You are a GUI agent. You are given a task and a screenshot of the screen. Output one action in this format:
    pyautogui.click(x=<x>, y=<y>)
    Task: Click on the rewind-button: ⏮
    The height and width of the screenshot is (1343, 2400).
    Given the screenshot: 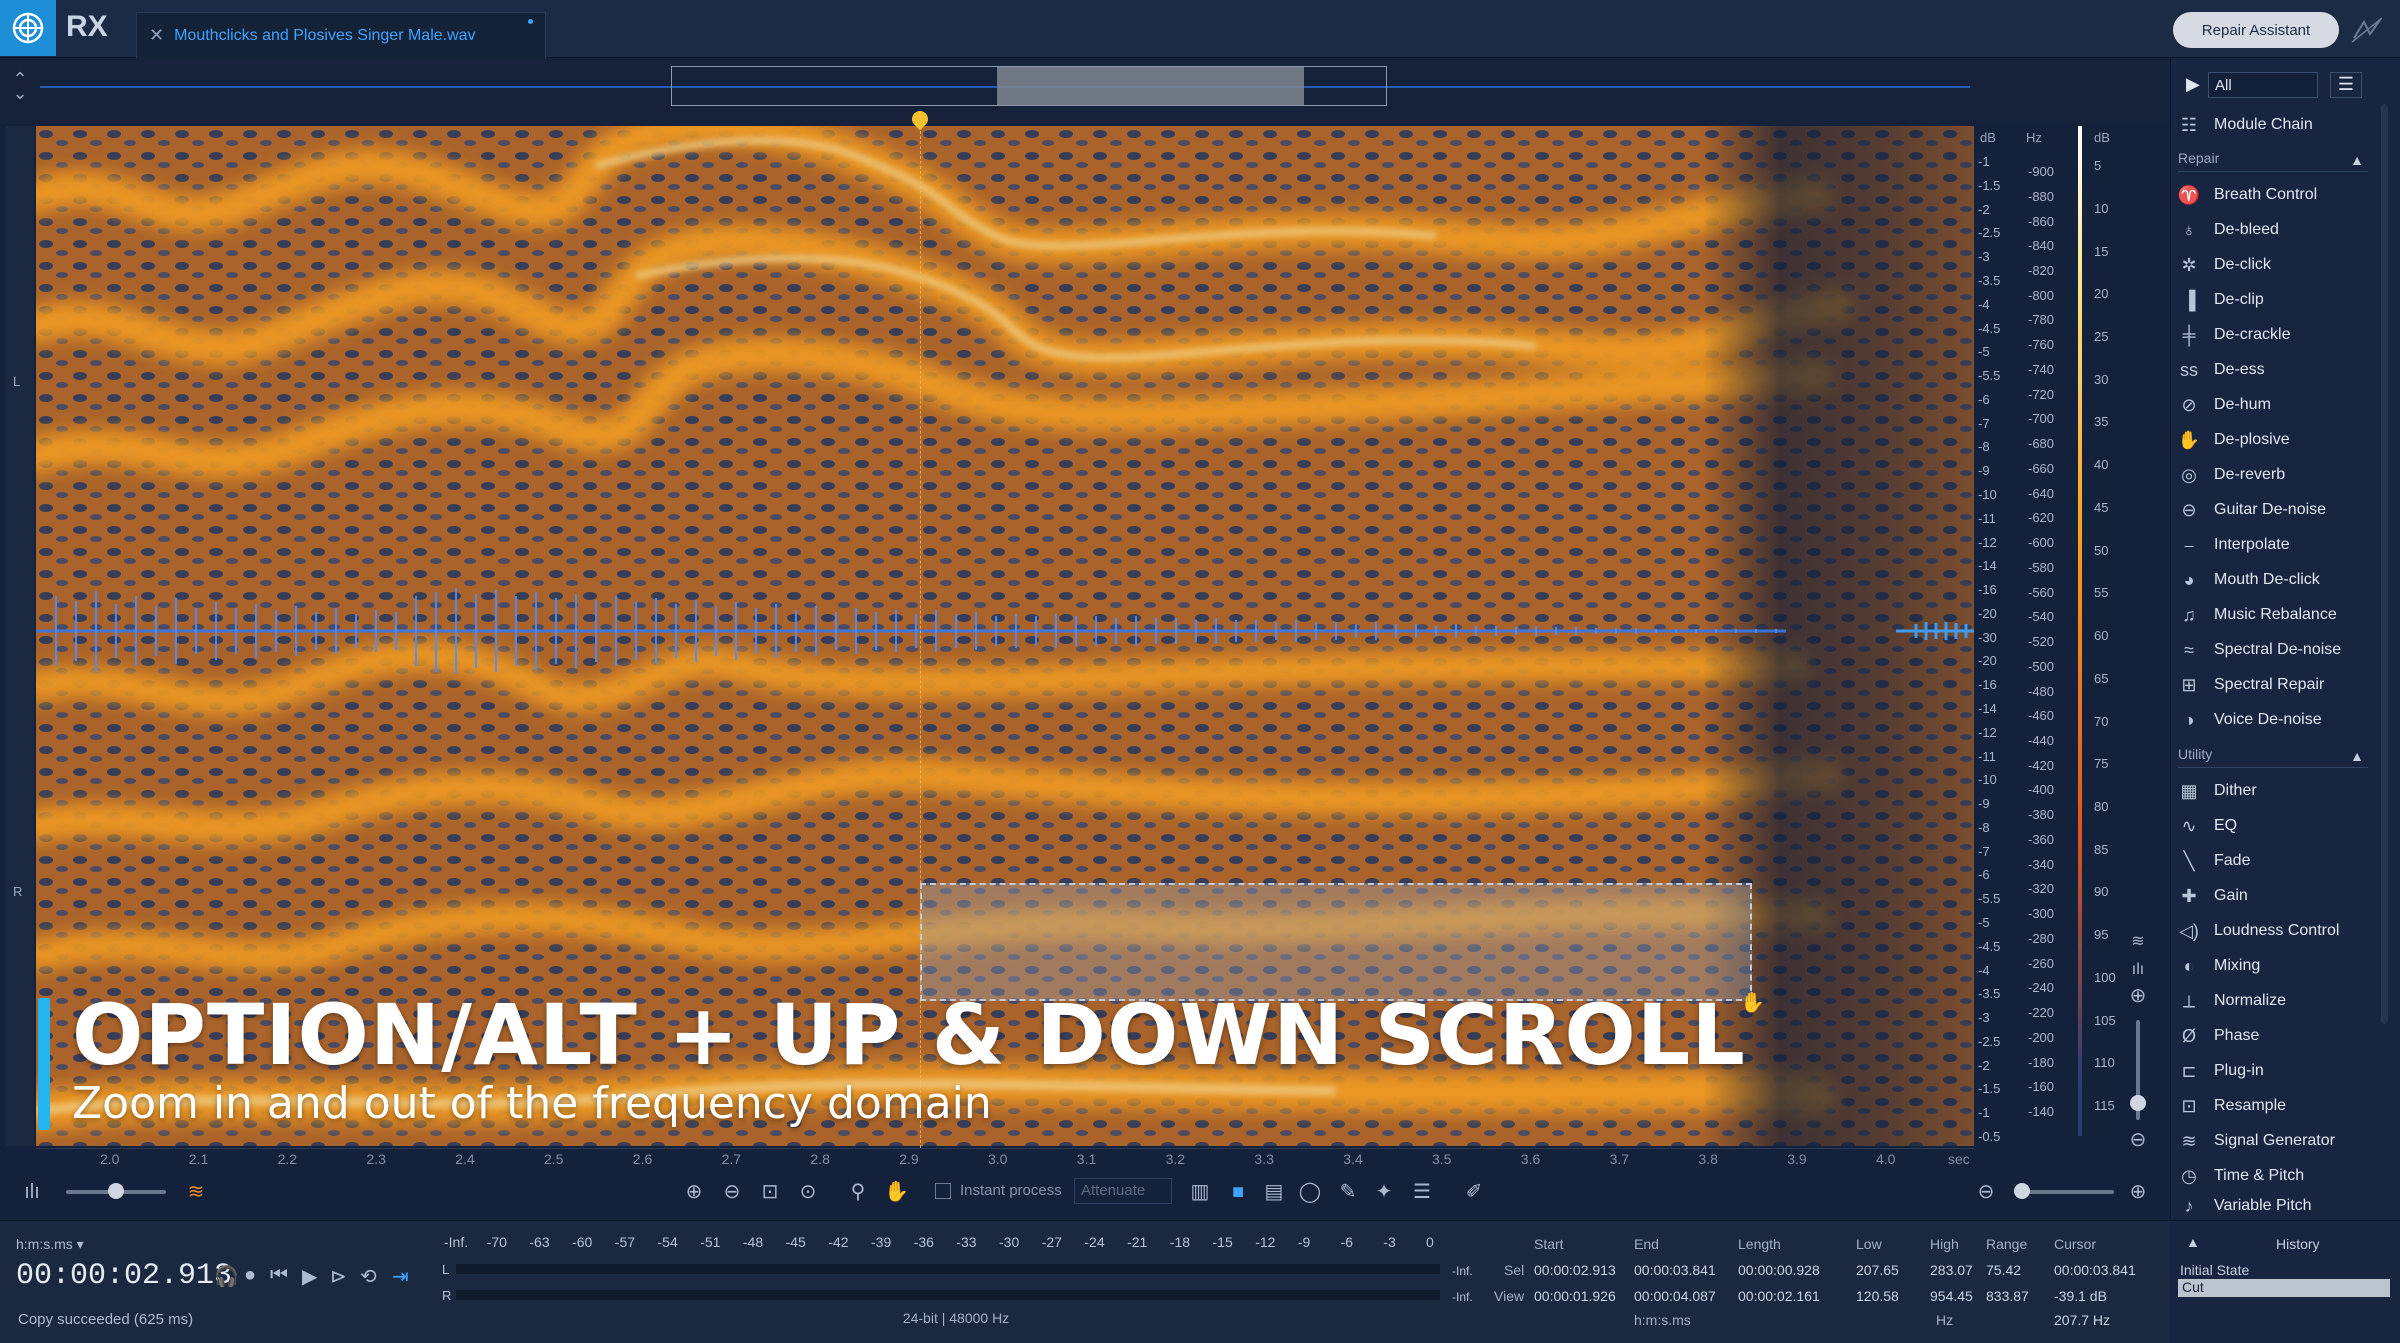 What is the action you would take?
    pyautogui.click(x=279, y=1275)
    